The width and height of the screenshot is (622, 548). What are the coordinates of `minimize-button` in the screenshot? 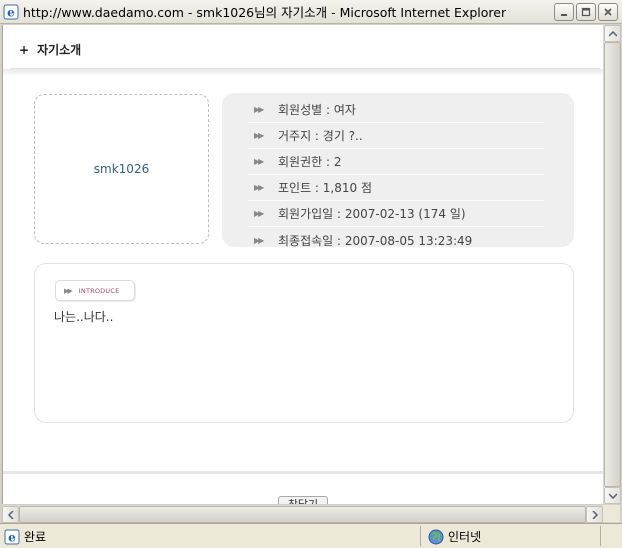 It's located at (564, 12).